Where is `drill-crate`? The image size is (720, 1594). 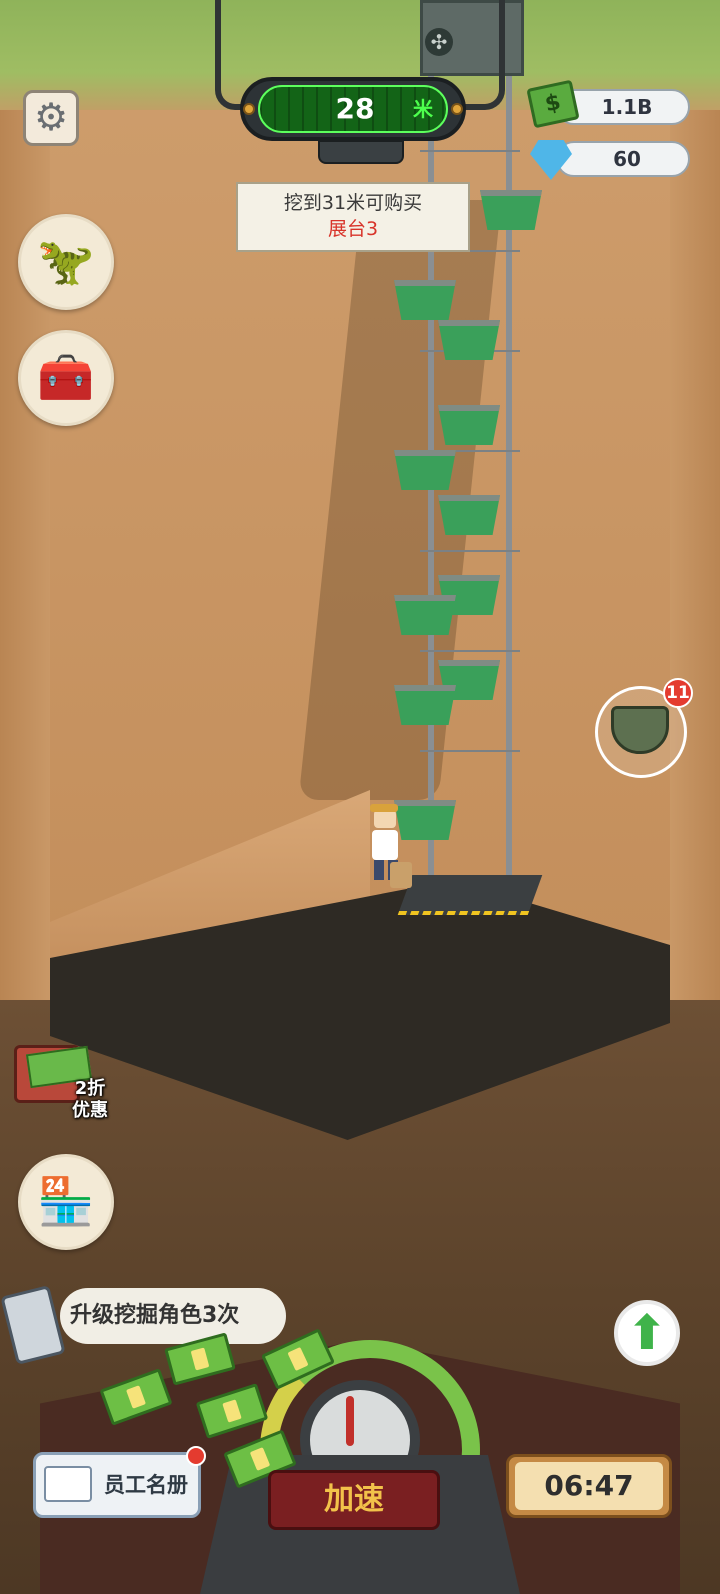 drill-crate is located at coordinates (401, 875).